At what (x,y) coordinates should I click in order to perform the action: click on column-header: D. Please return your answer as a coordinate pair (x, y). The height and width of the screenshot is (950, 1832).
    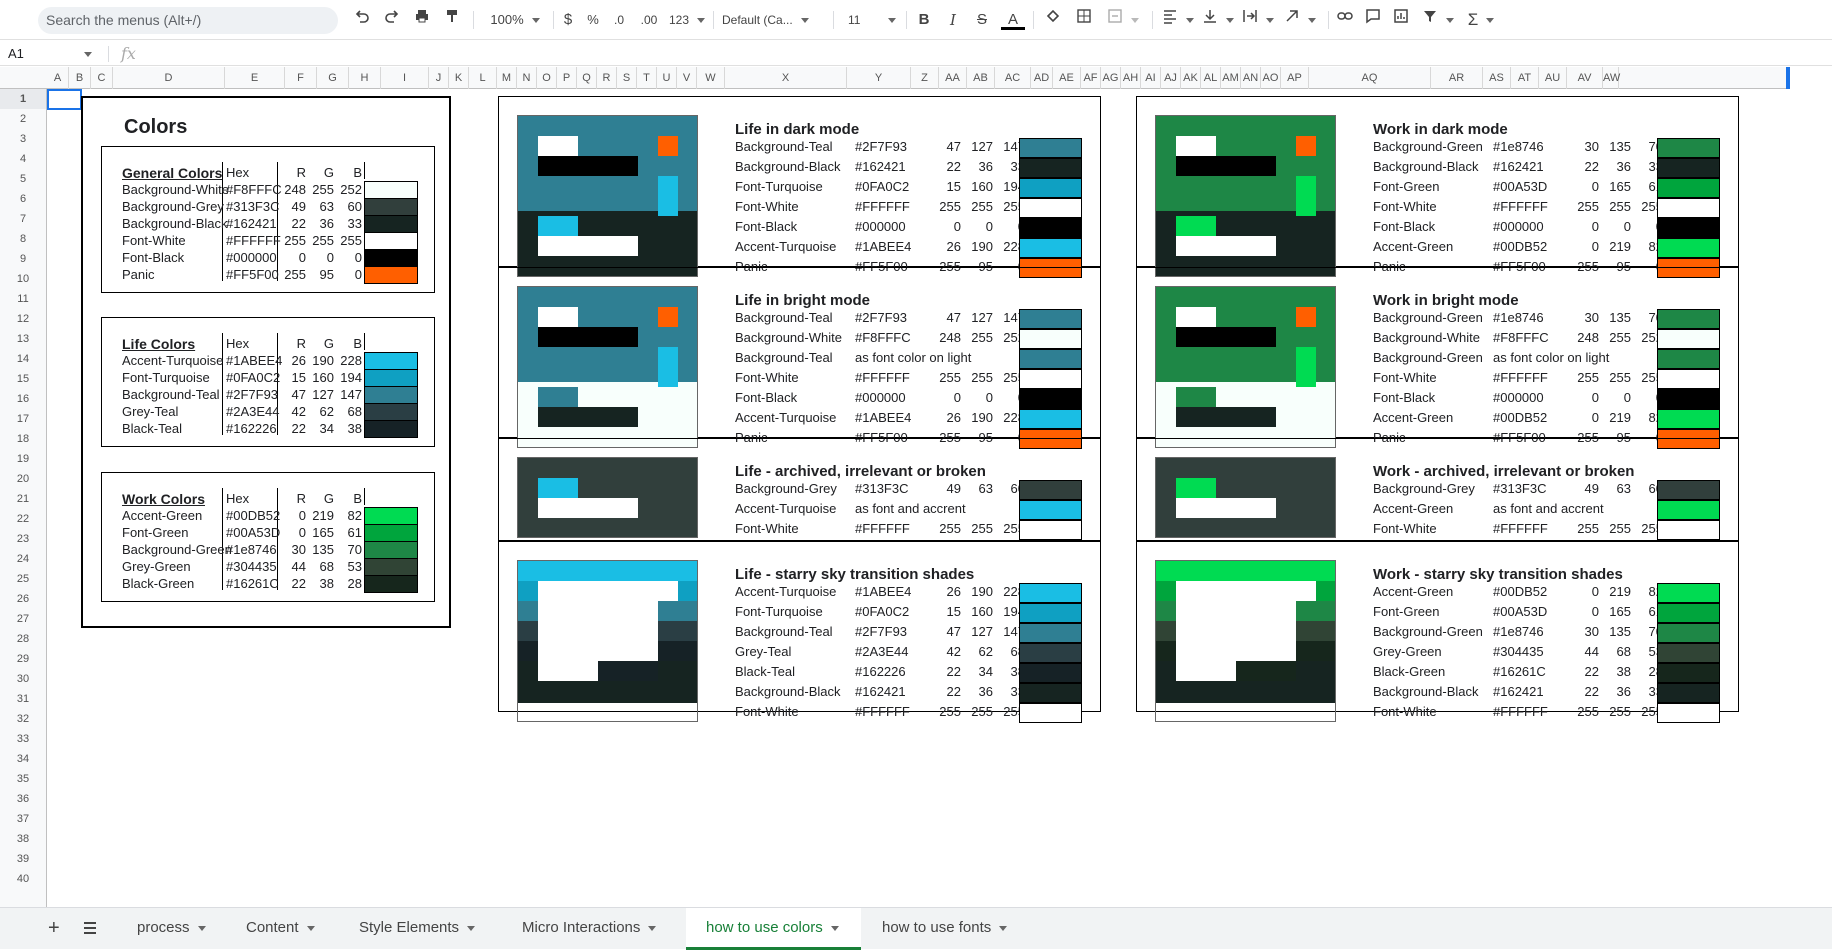
    Looking at the image, I should click on (169, 78).